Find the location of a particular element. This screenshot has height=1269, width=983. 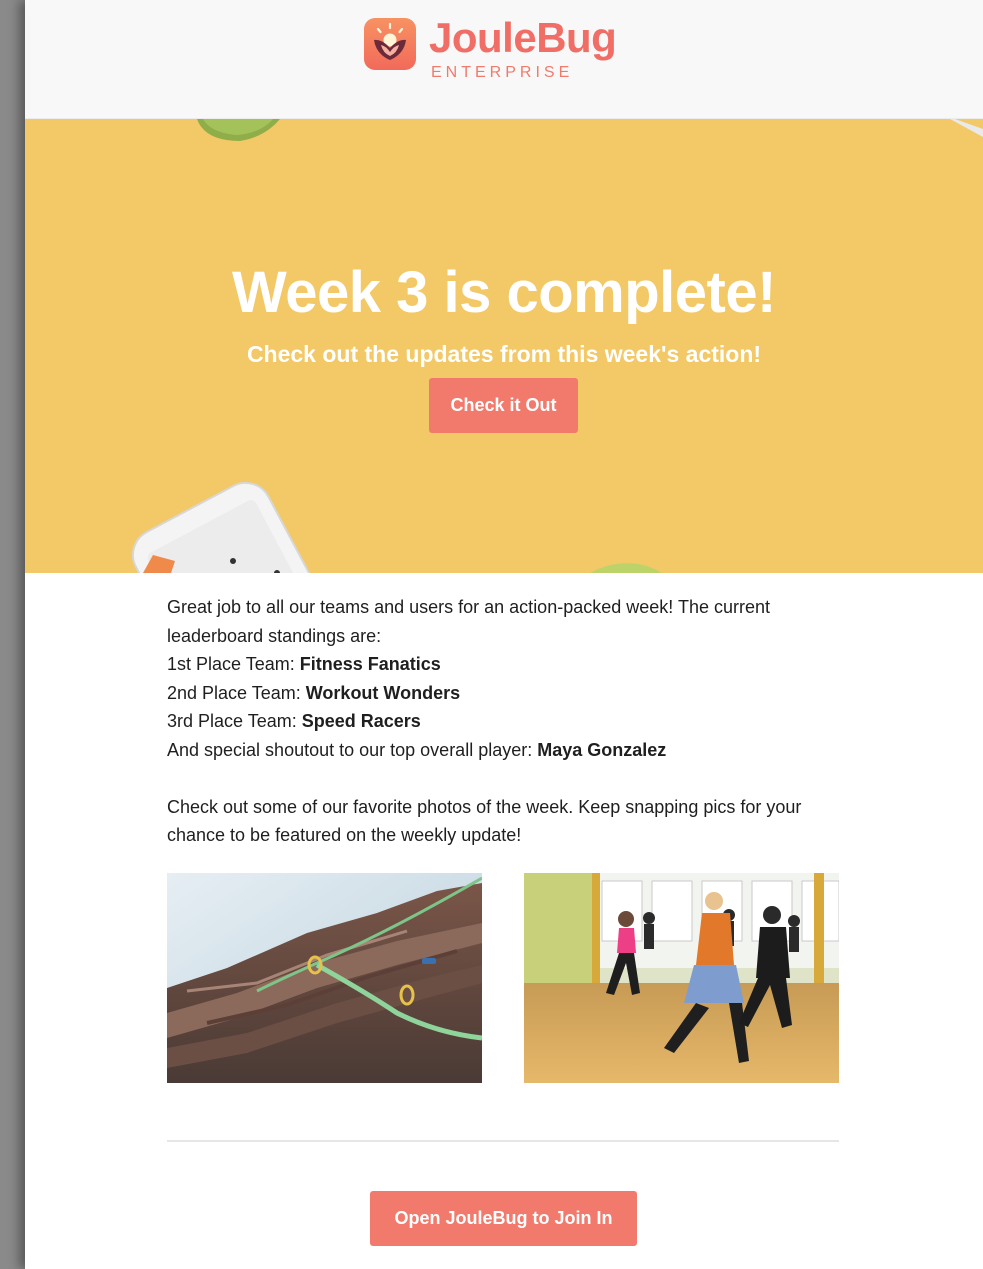

standing-label: 3rd Place Team: is located at coordinates (234, 721).